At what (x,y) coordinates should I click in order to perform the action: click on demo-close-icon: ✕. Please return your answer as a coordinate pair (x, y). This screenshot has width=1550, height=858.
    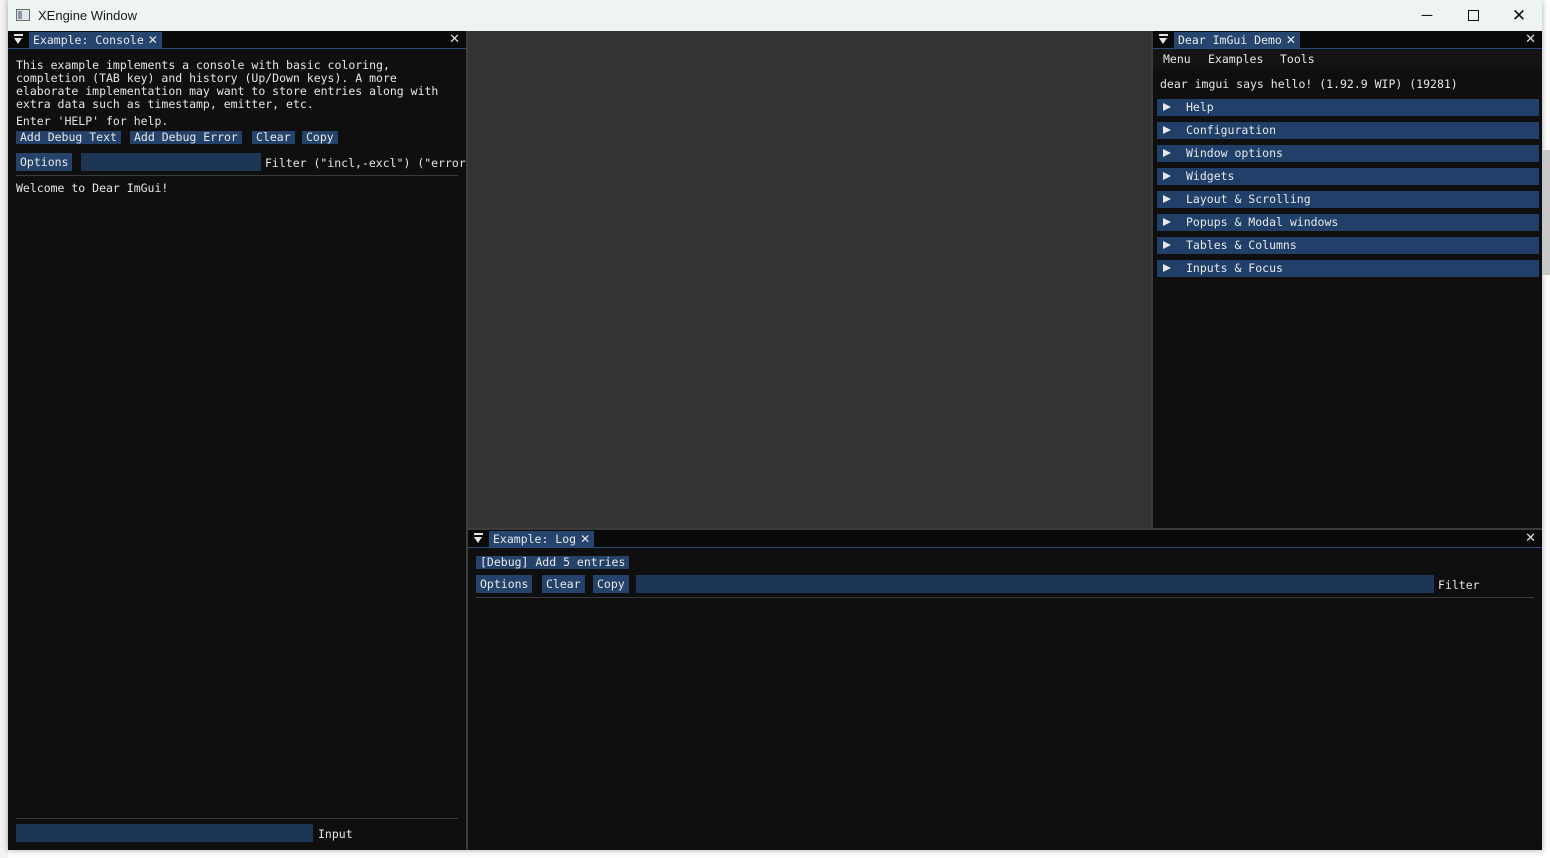
    Looking at the image, I should click on (1530, 39).